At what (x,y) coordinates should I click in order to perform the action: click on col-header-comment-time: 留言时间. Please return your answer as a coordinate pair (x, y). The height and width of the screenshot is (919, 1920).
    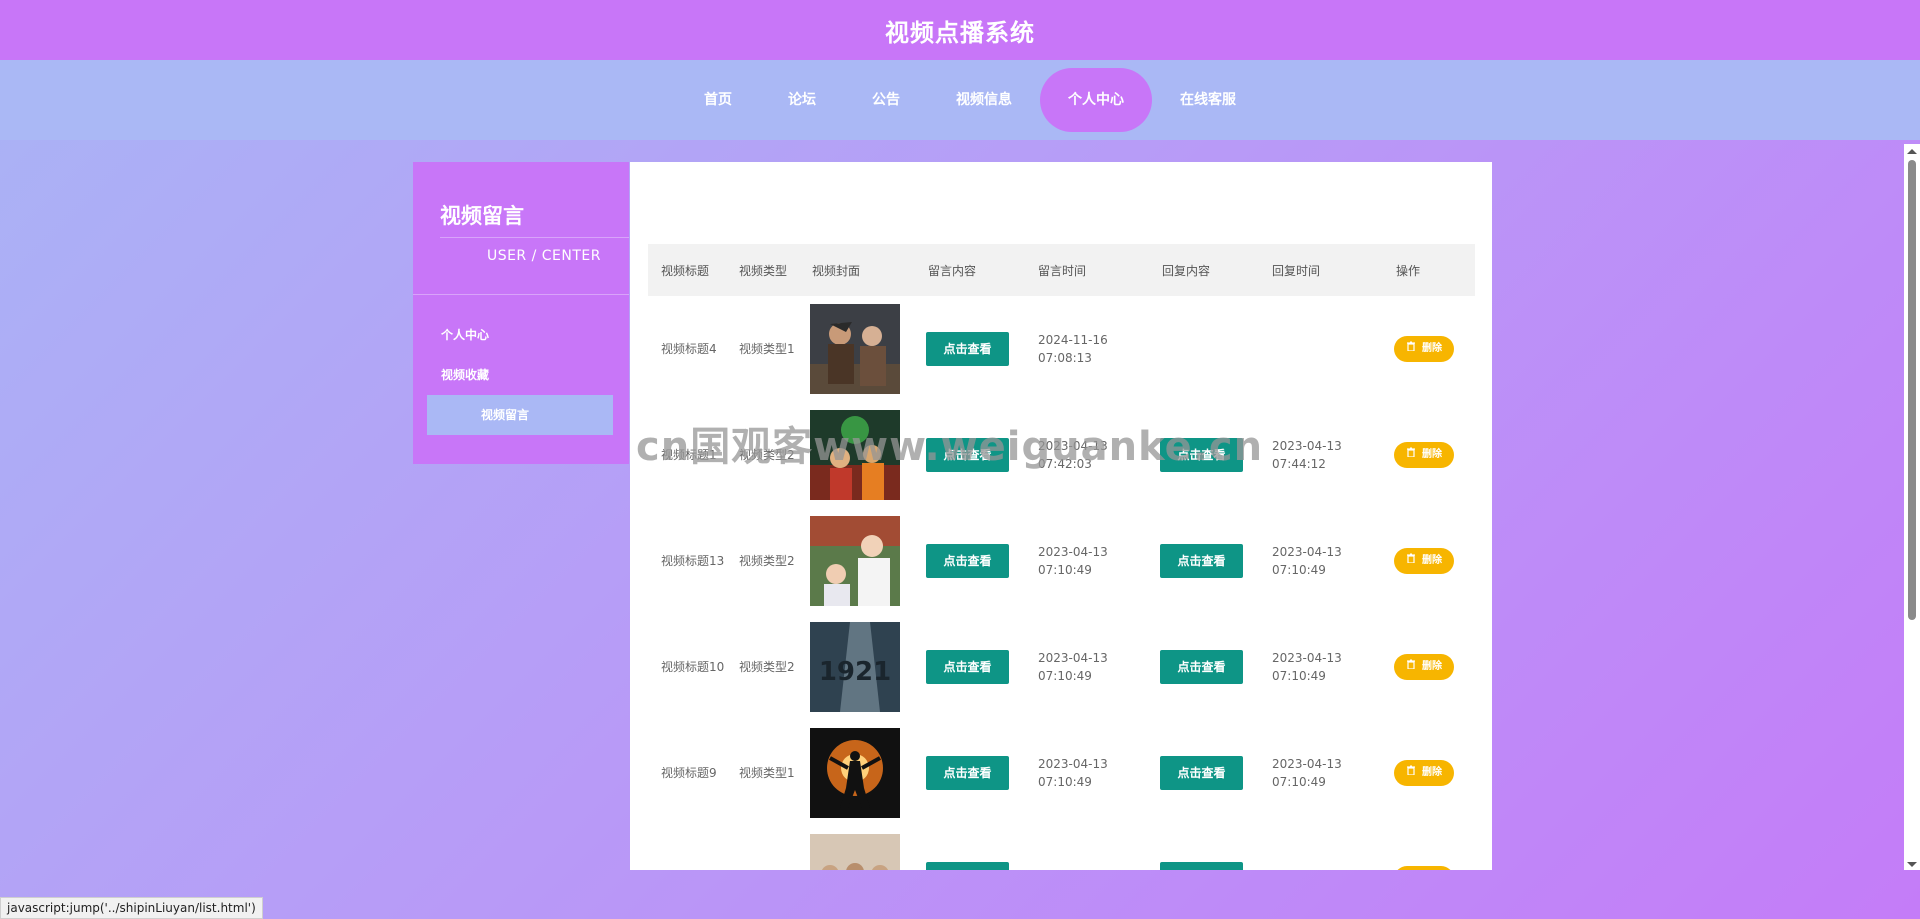
    Looking at the image, I should click on (1062, 270).